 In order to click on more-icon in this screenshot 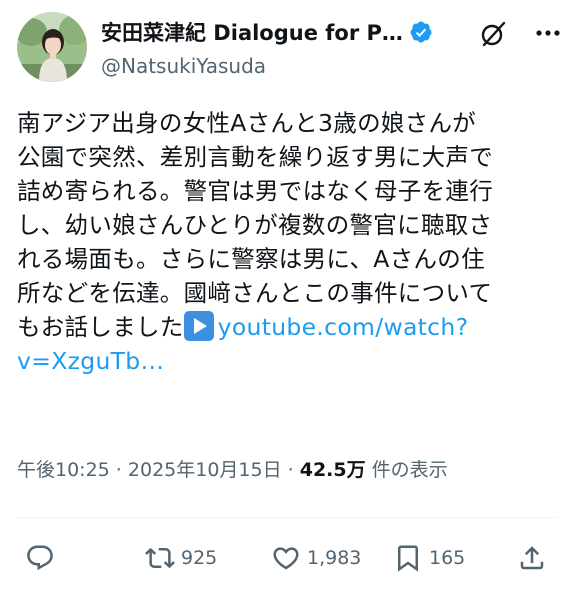, I will do `click(548, 33)`.